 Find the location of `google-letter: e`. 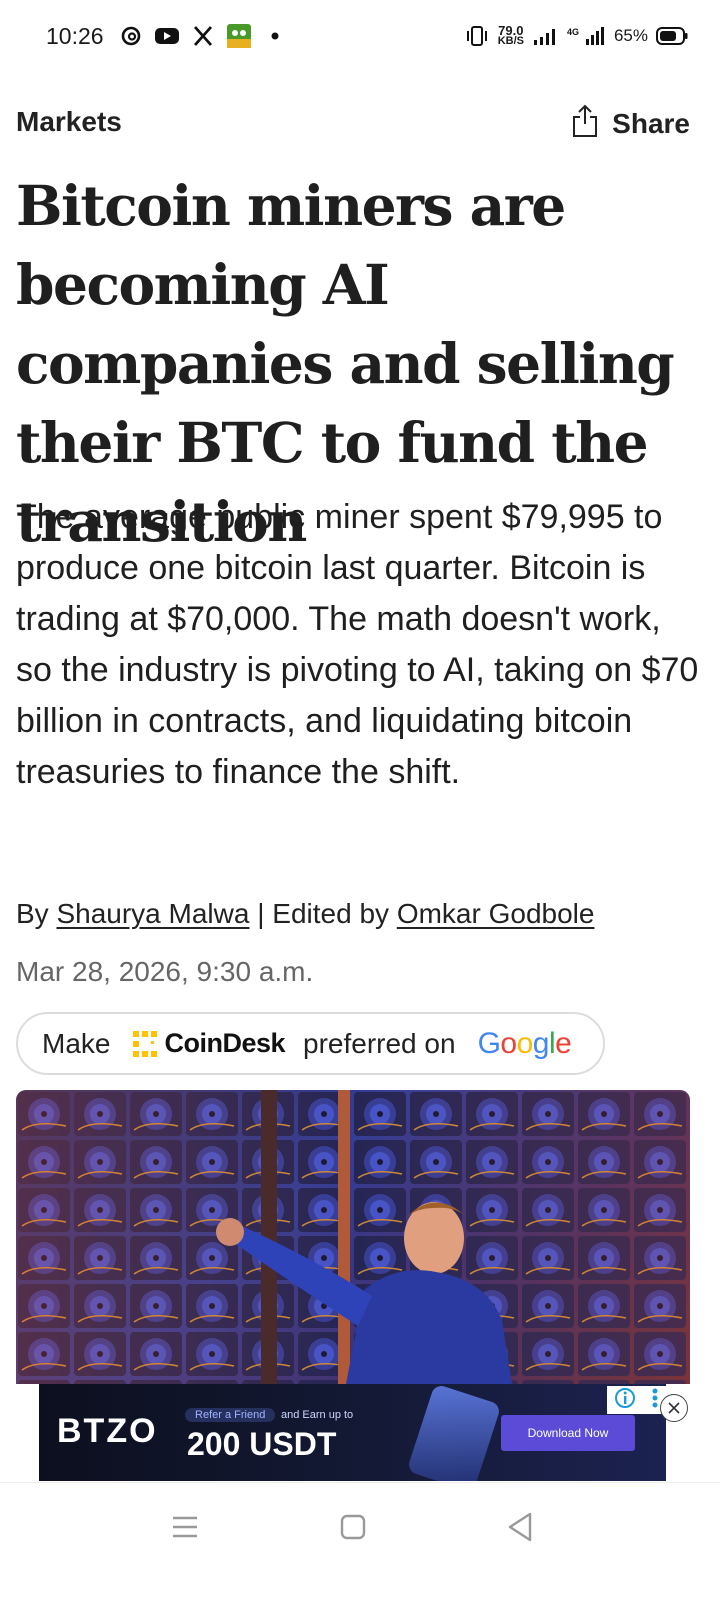

google-letter: e is located at coordinates (563, 1043).